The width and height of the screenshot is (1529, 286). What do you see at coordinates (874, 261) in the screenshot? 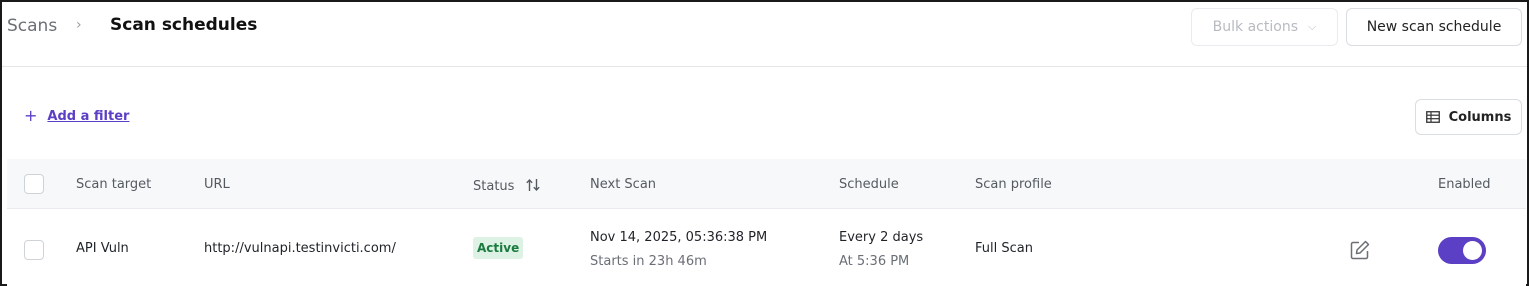
I see `row-schedule-time: At 5:36 PM` at bounding box center [874, 261].